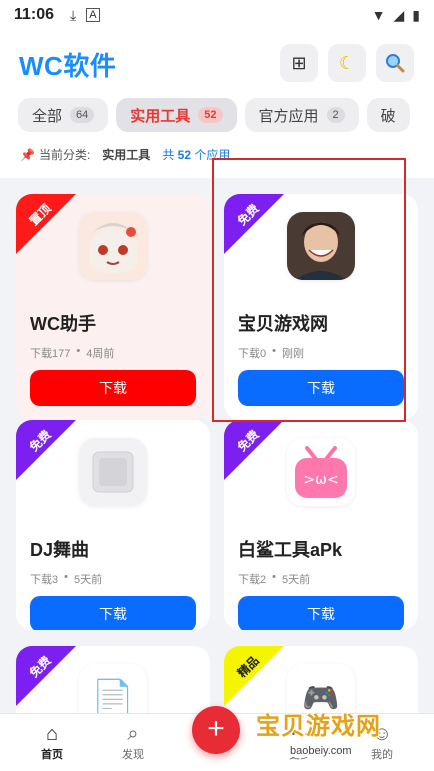  I want to click on nav-home: ⌂ 首页, so click(52, 742).